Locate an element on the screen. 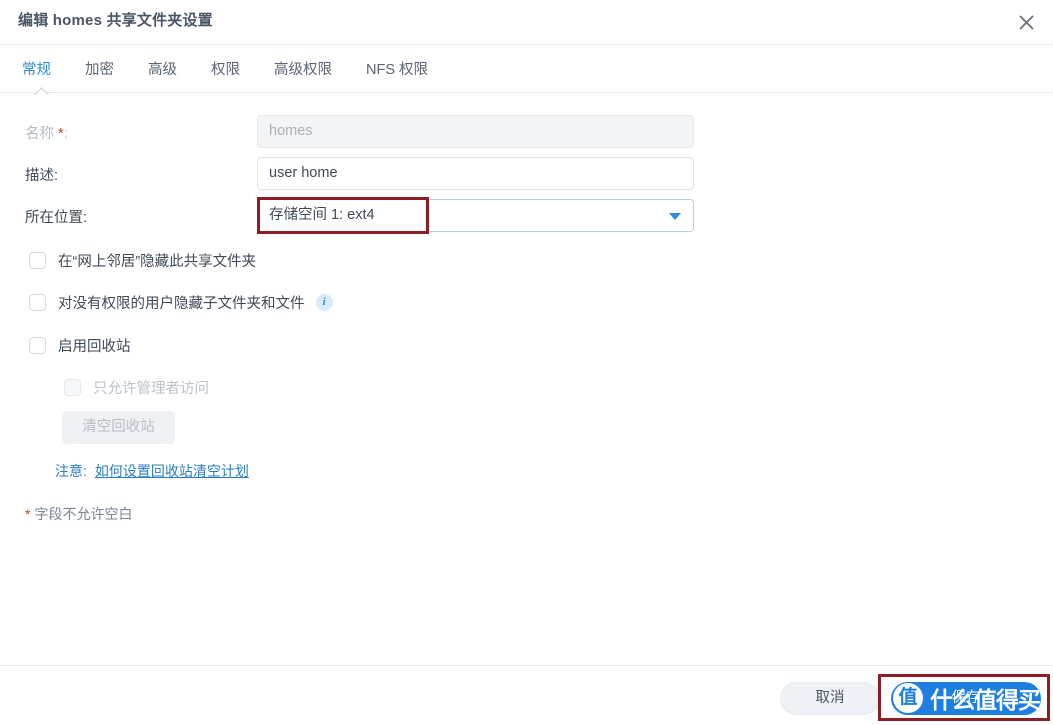 The image size is (1053, 725). footnote-text: 字段不允许空白 is located at coordinates (83, 514).